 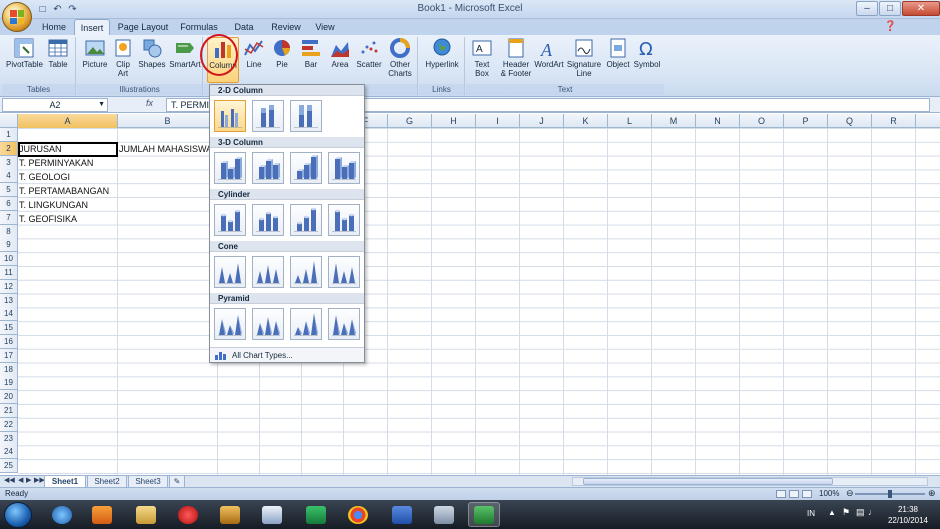 What do you see at coordinates (750, 481) in the screenshot?
I see `horizontal-scrollbar` at bounding box center [750, 481].